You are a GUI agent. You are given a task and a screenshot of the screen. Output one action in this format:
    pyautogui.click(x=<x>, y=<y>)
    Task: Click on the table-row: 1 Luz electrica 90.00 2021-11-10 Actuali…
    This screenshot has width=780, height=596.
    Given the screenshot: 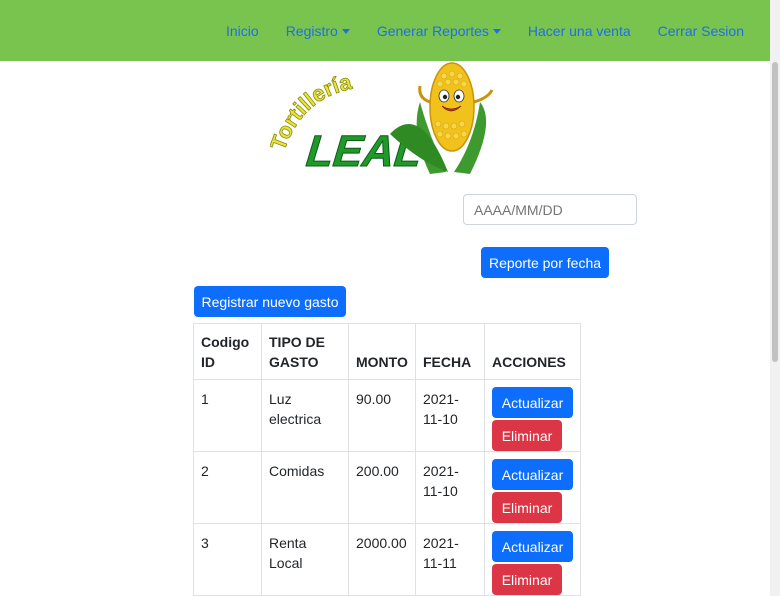 What is the action you would take?
    pyautogui.click(x=387, y=415)
    